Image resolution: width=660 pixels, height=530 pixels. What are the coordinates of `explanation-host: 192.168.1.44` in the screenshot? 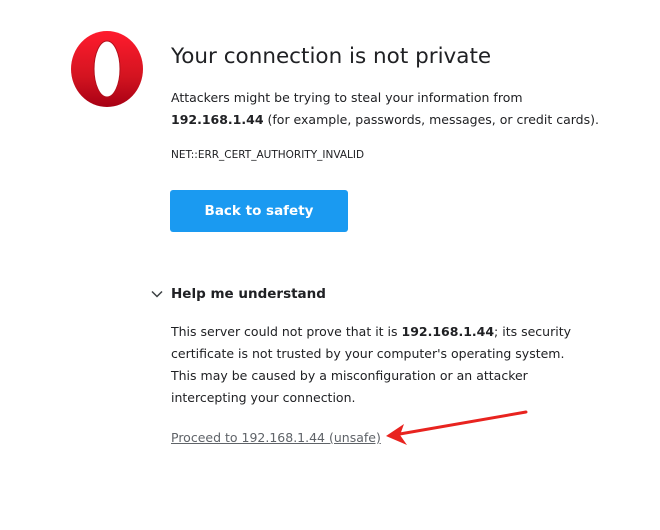 It's located at (448, 331).